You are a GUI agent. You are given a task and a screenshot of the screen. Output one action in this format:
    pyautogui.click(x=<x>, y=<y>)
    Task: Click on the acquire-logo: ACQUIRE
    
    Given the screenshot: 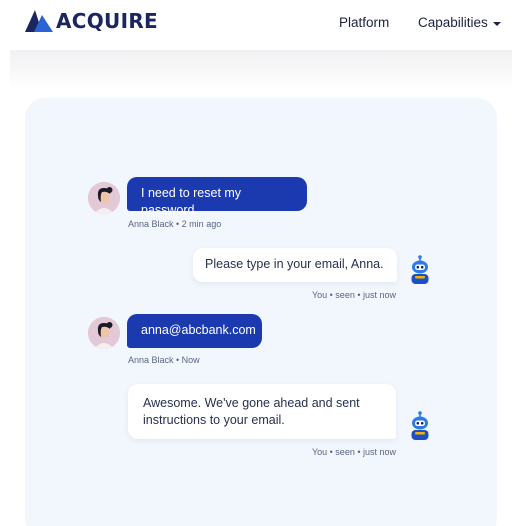 What is the action you would take?
    pyautogui.click(x=91, y=21)
    